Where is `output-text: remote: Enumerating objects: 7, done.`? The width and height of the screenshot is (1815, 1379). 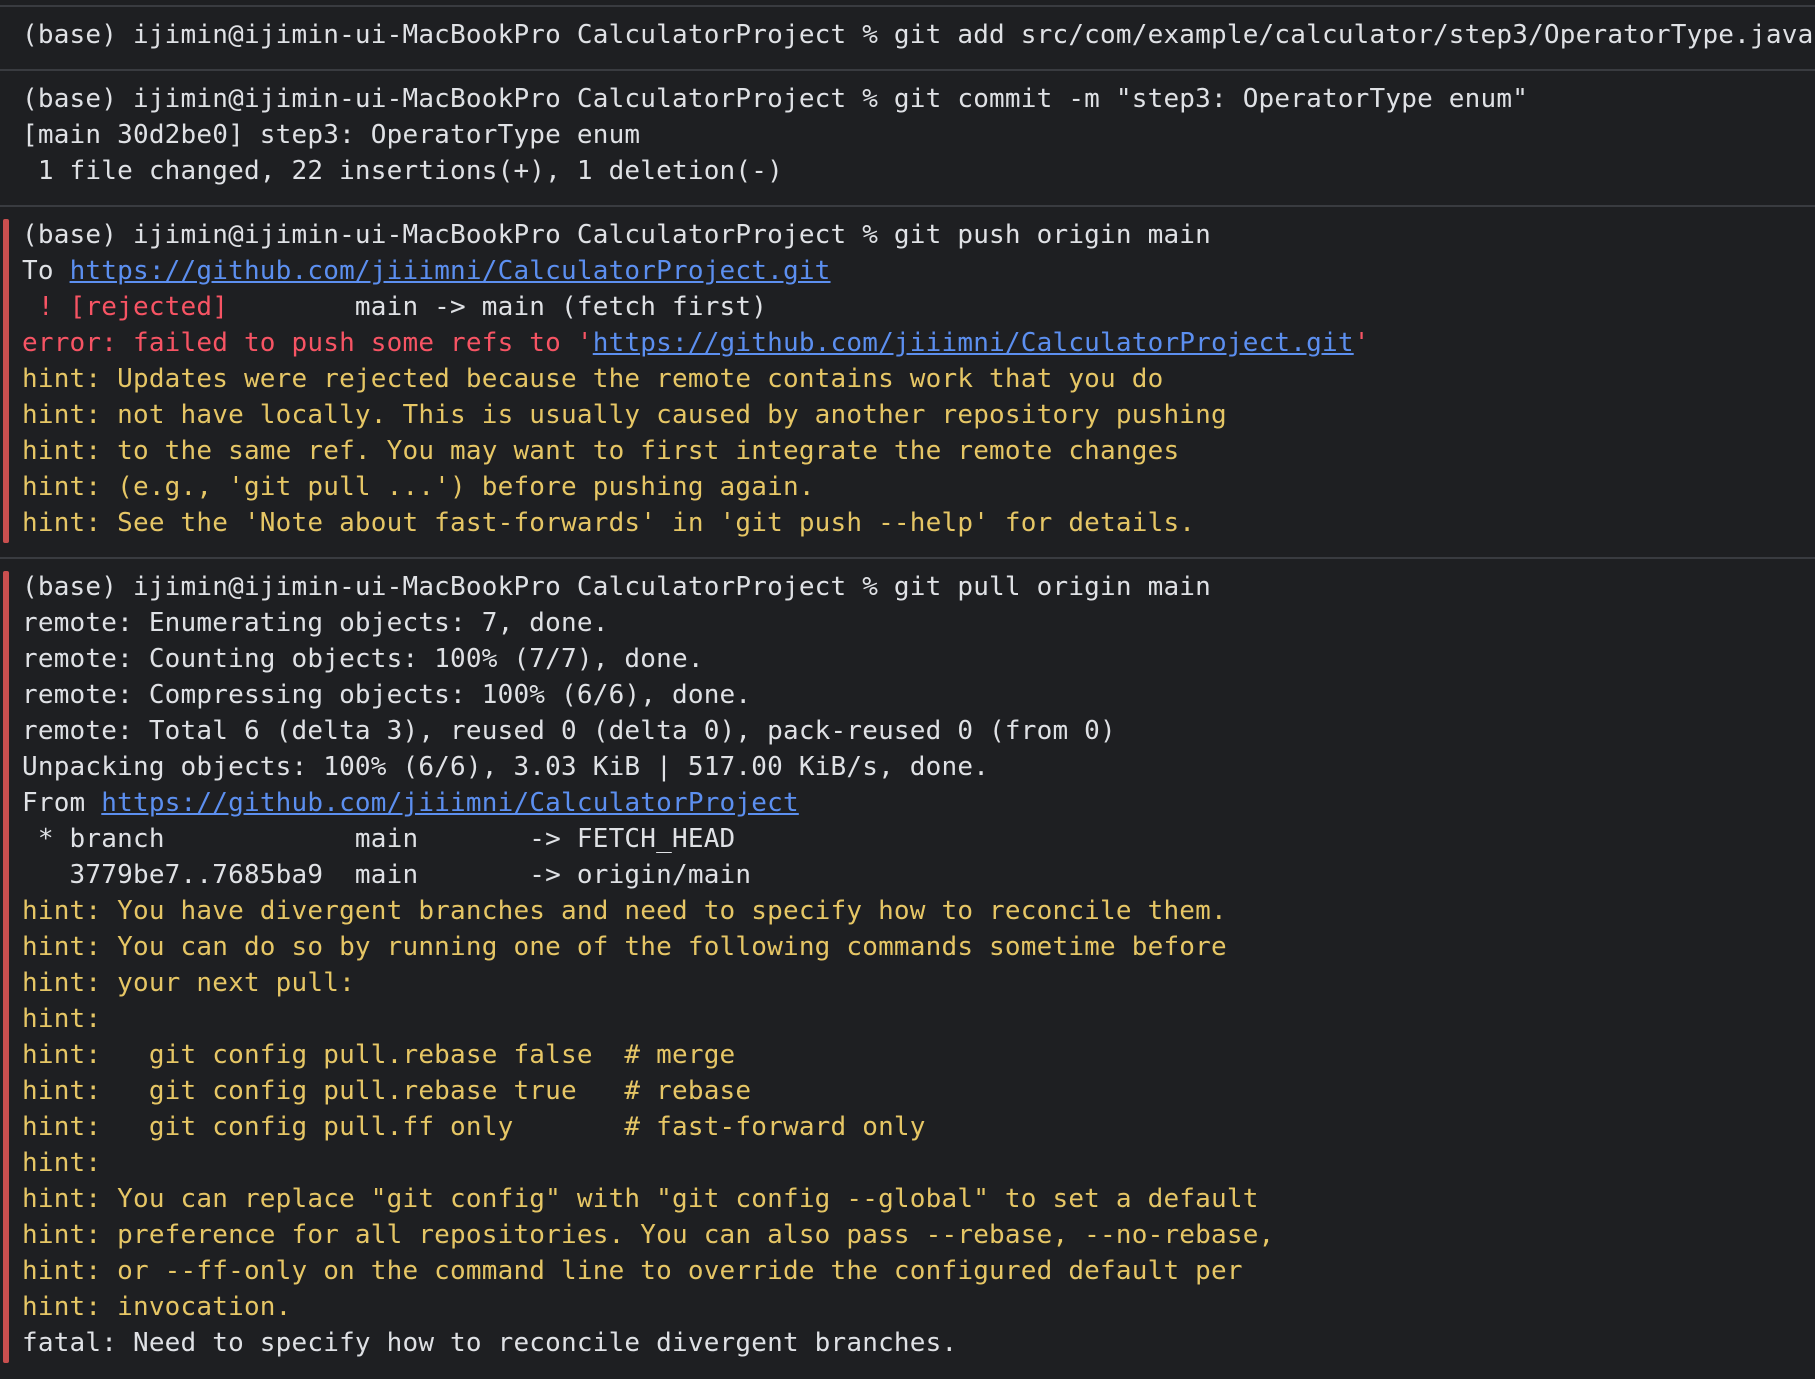
output-text: remote: Enumerating objects: 7, done. is located at coordinates (315, 623).